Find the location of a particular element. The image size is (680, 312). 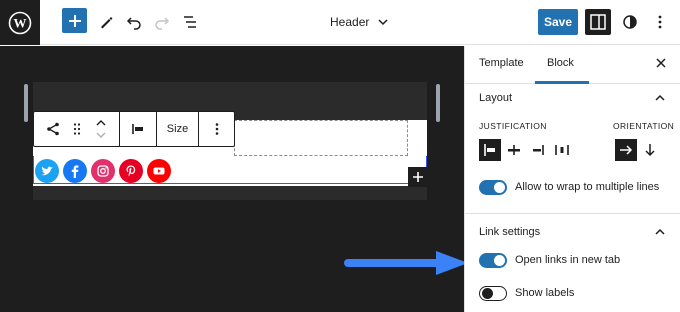

save-button: Save is located at coordinates (558, 22).